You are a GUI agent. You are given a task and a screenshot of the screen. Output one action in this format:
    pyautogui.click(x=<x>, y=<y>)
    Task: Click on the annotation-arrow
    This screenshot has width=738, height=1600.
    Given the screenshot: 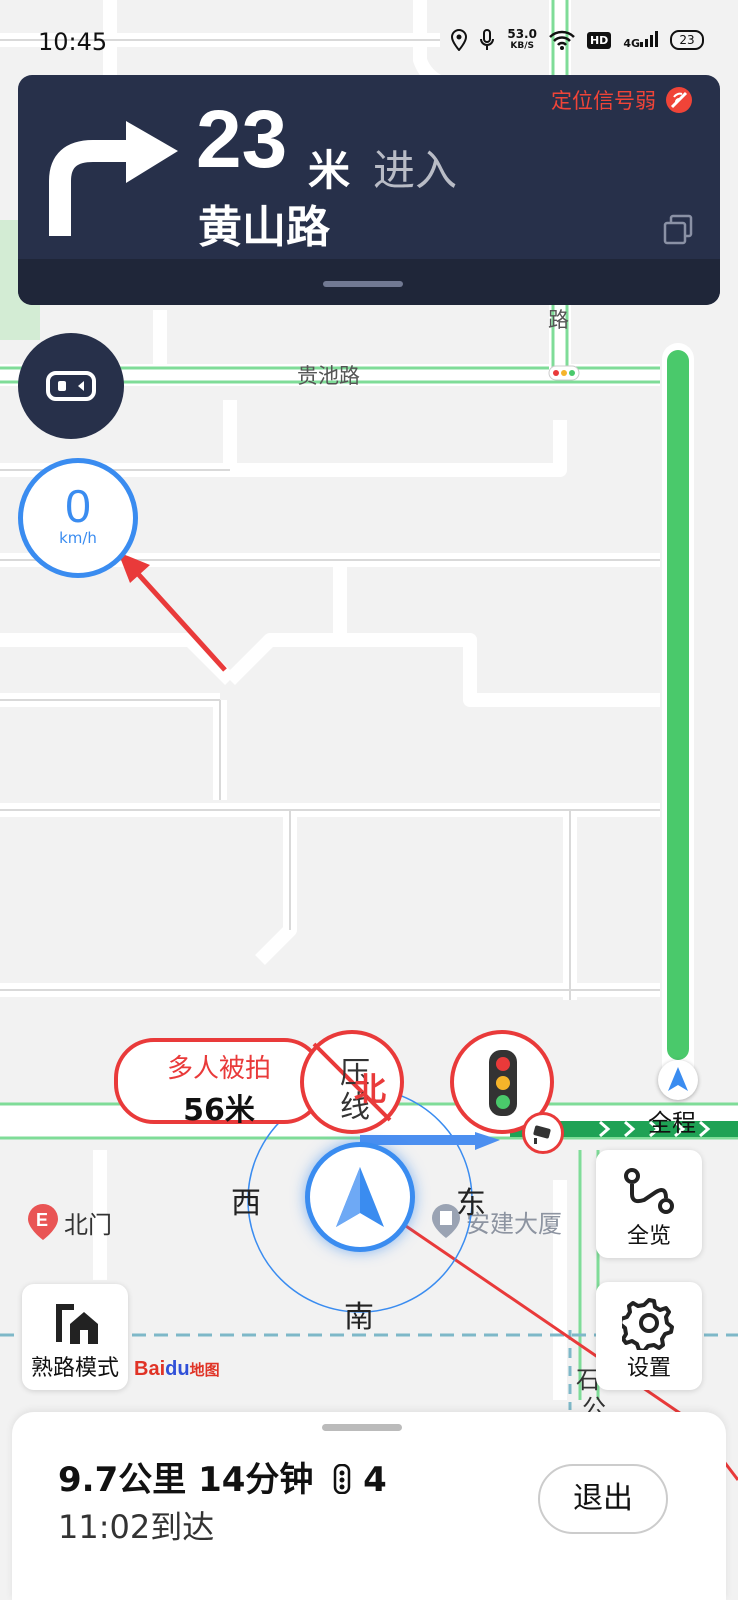 What is the action you would take?
    pyautogui.click(x=172, y=612)
    